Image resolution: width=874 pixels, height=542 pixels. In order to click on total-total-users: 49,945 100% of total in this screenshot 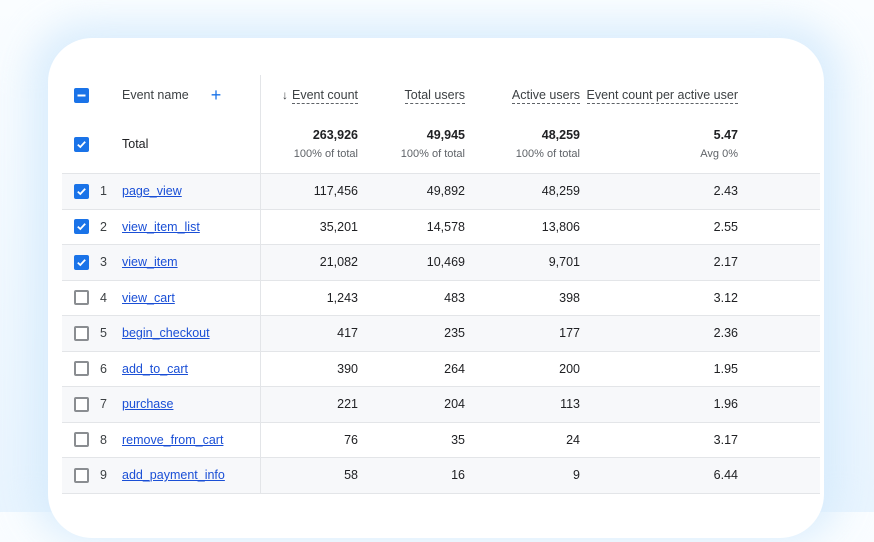, I will do `click(432, 144)`.